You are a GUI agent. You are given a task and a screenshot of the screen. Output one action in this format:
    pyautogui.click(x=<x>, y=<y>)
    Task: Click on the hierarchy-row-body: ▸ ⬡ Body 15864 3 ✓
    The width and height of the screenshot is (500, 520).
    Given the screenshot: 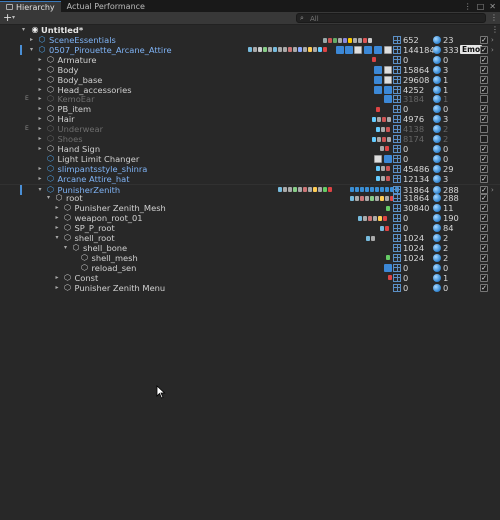 What is the action you would take?
    pyautogui.click(x=250, y=70)
    